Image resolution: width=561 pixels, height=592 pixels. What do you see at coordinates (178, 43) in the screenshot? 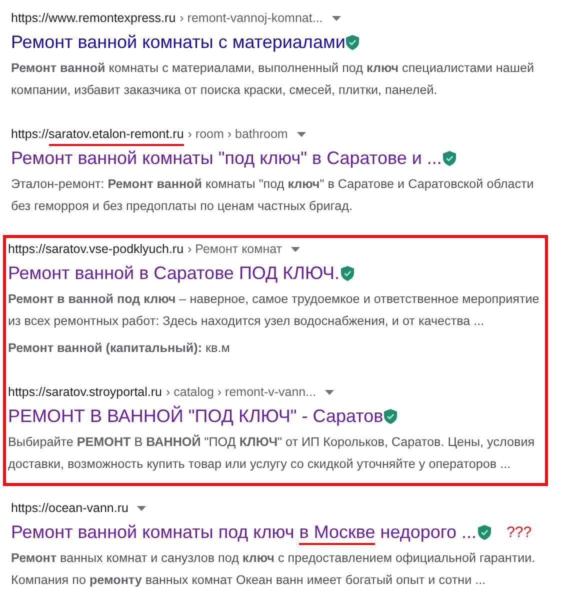
I see `title-part: Ремонт ванной комнаты с материалами` at bounding box center [178, 43].